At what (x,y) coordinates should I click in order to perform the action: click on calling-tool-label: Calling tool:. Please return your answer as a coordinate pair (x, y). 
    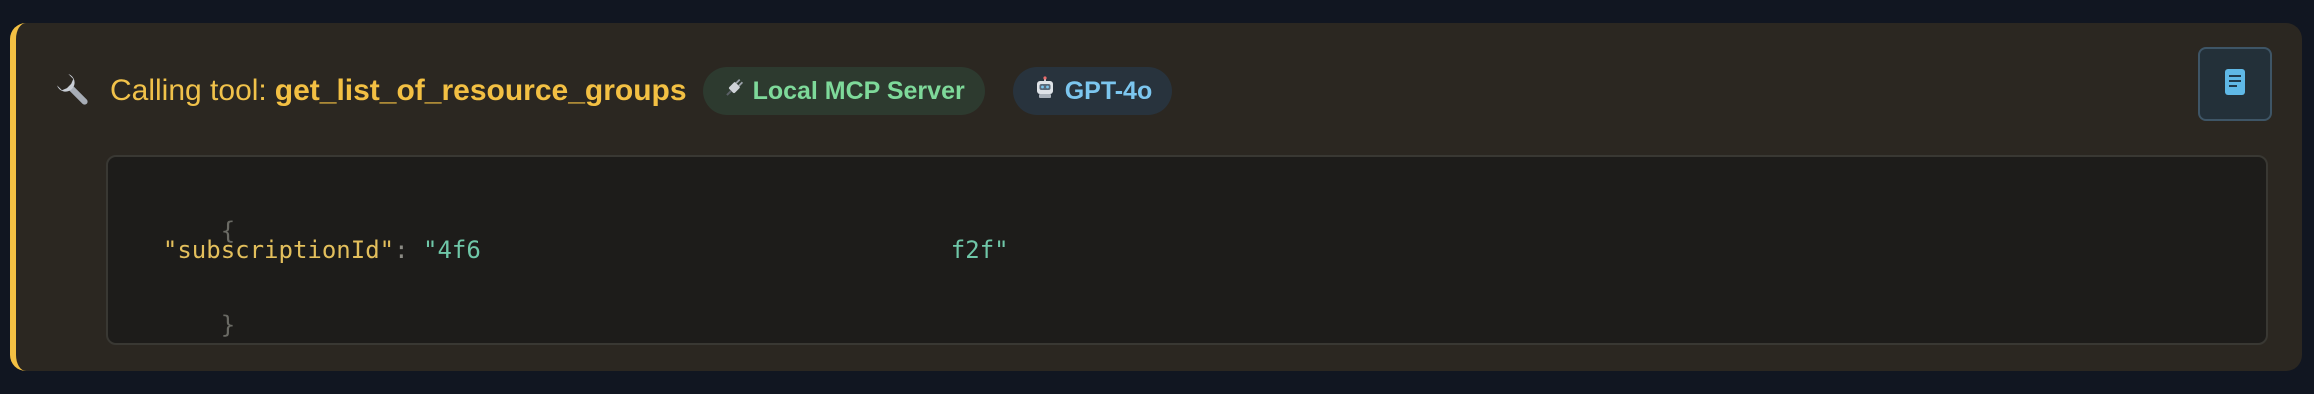
    Looking at the image, I should click on (188, 90).